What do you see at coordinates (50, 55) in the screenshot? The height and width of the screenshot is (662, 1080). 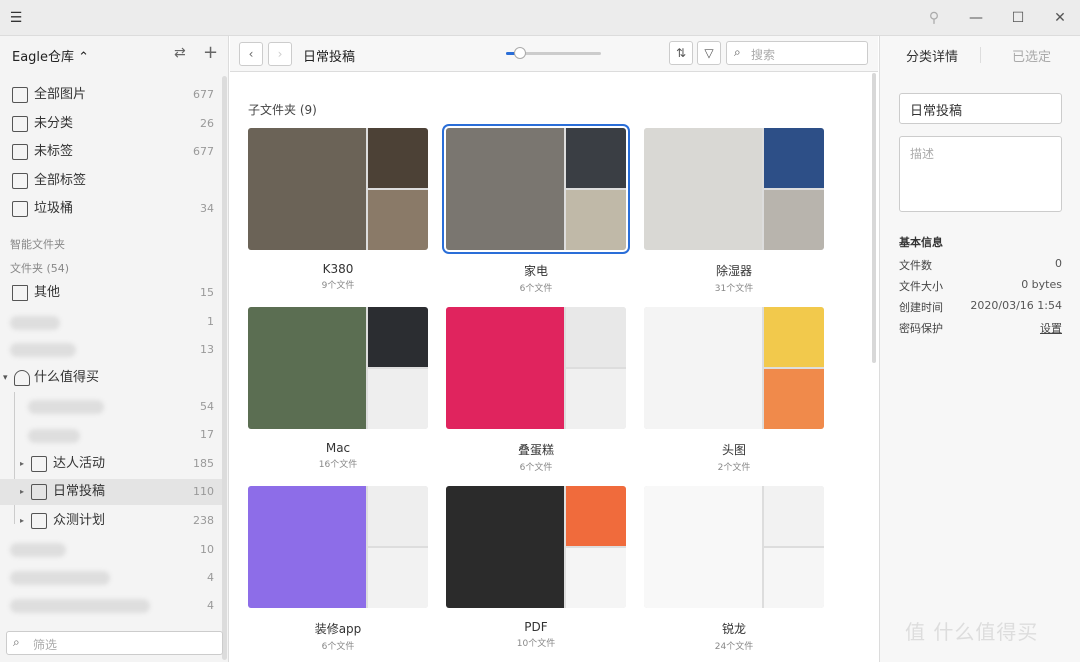 I see `library-selector: Eagle仓库 ⌃` at bounding box center [50, 55].